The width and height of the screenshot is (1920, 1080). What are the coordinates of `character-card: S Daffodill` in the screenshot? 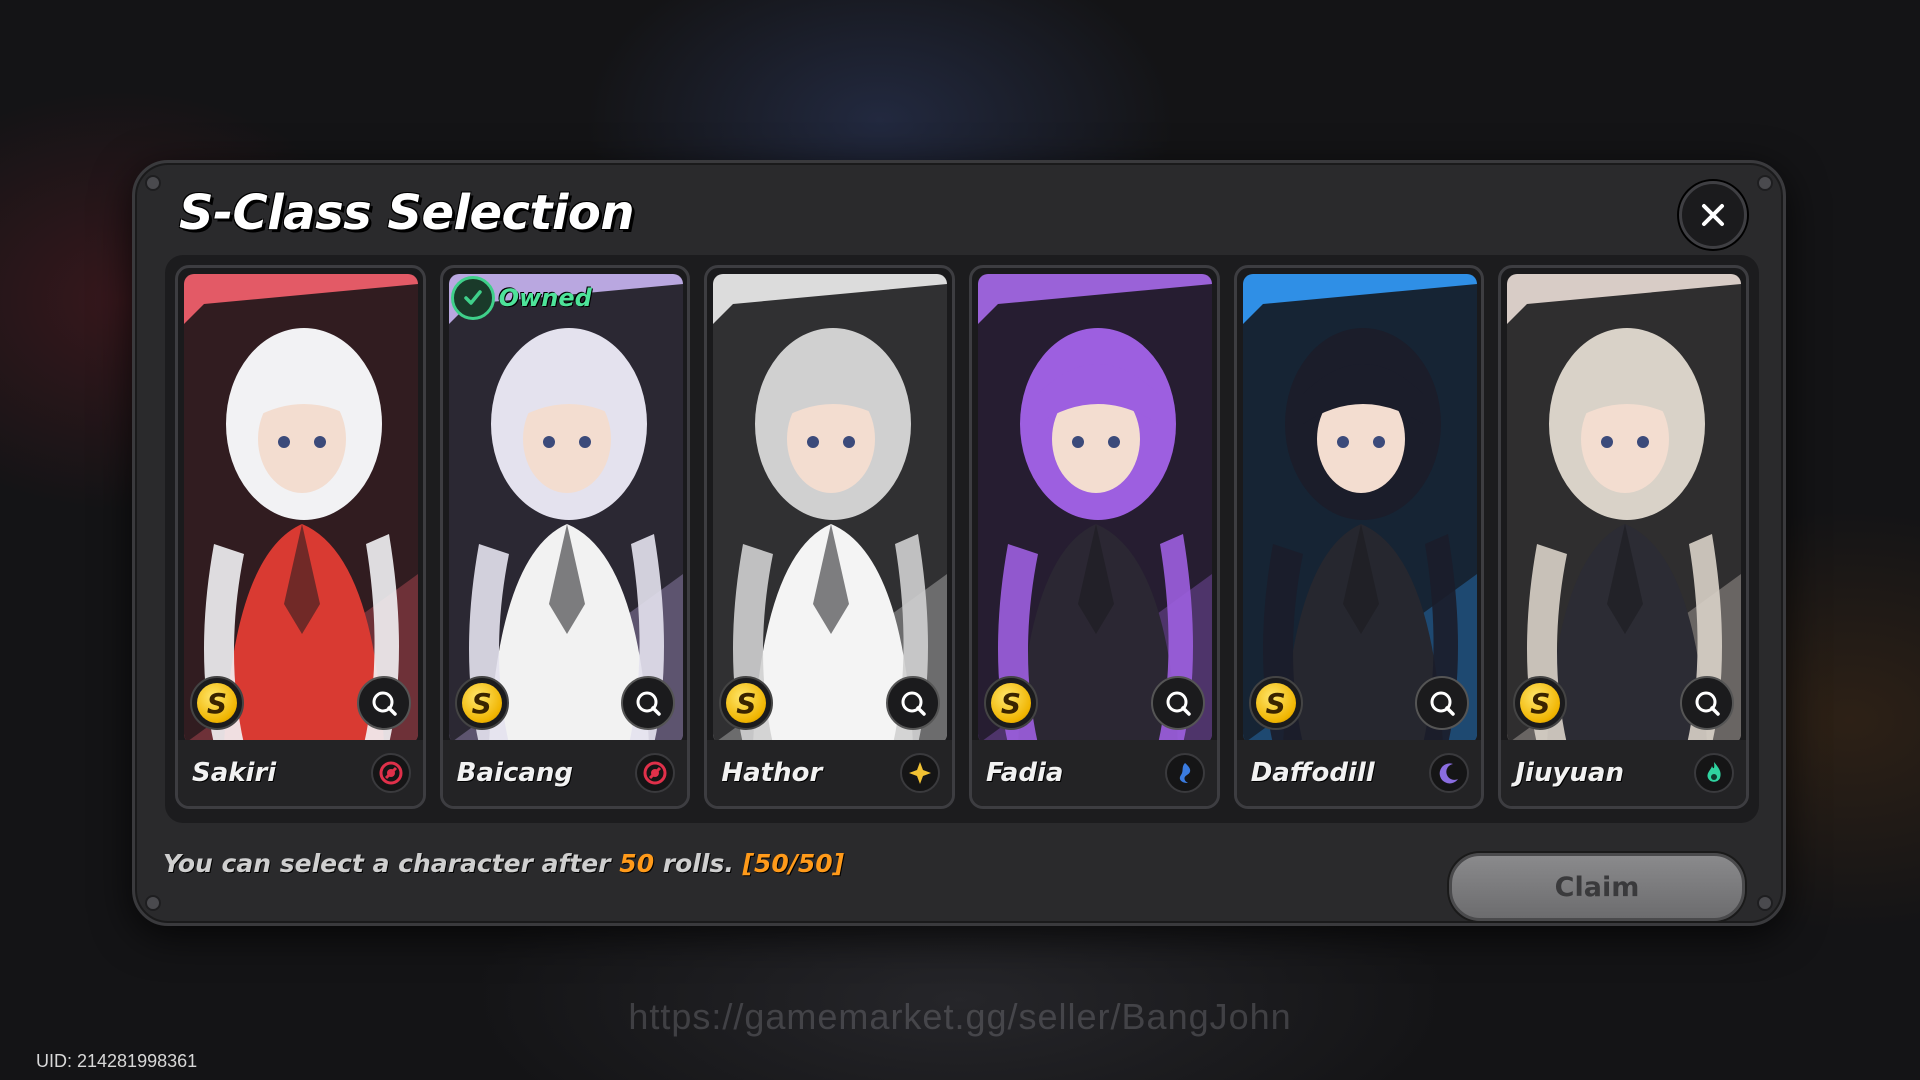 It's located at (1359, 537).